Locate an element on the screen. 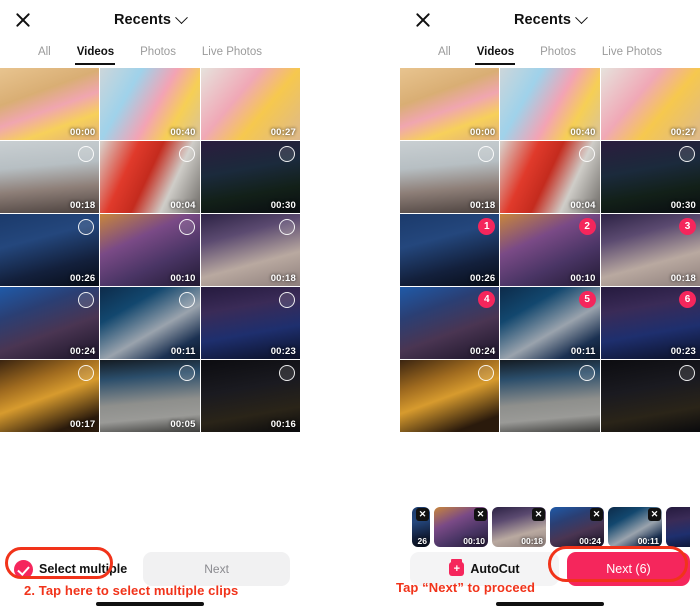 This screenshot has width=700, height=611. media-thumbnail: 2 00:10 is located at coordinates (550, 250).